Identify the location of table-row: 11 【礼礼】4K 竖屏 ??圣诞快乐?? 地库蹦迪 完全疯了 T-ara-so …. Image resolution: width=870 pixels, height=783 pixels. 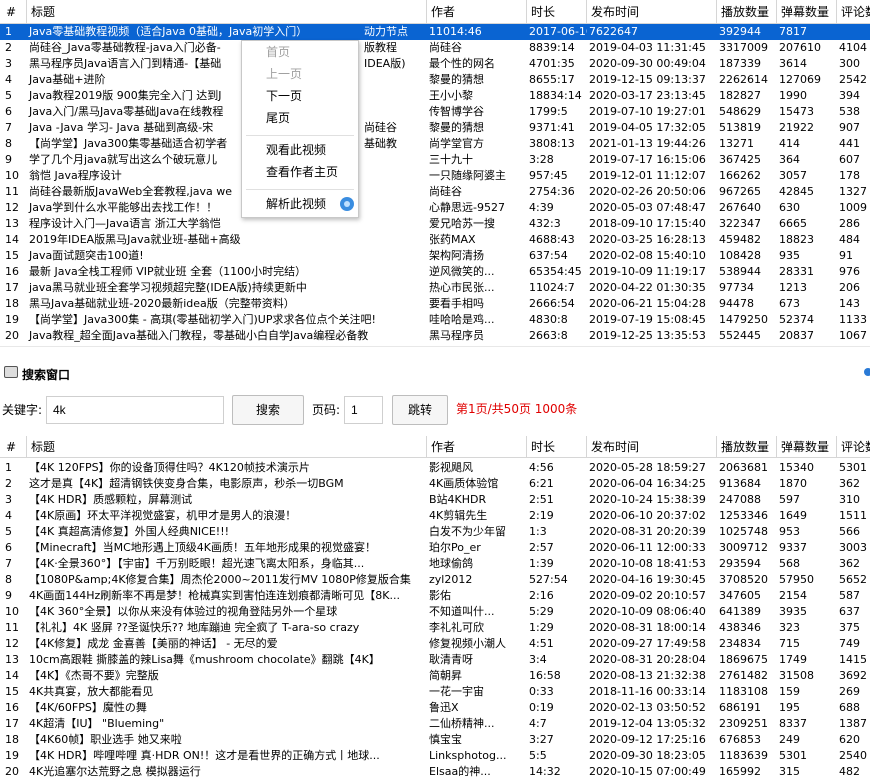
(435, 628).